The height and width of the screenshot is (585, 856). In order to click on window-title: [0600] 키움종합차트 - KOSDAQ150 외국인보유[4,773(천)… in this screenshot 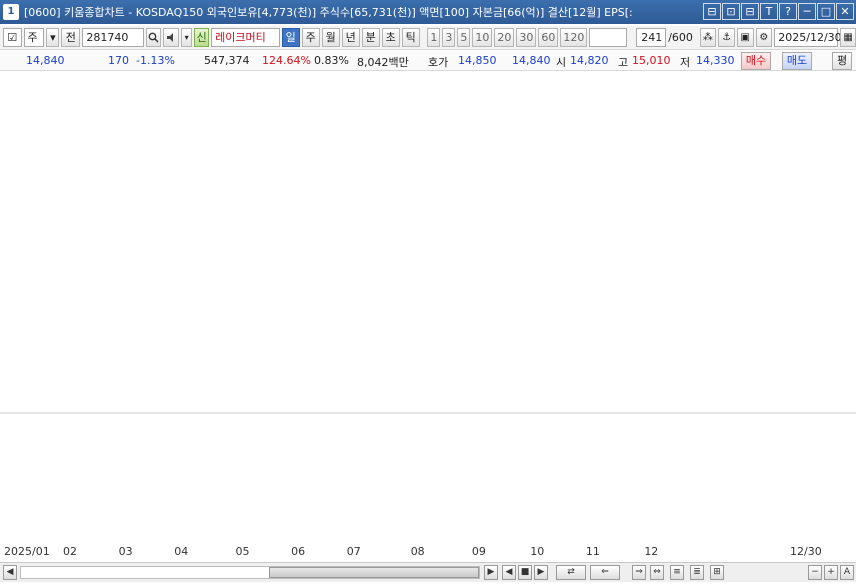, I will do `click(328, 12)`.